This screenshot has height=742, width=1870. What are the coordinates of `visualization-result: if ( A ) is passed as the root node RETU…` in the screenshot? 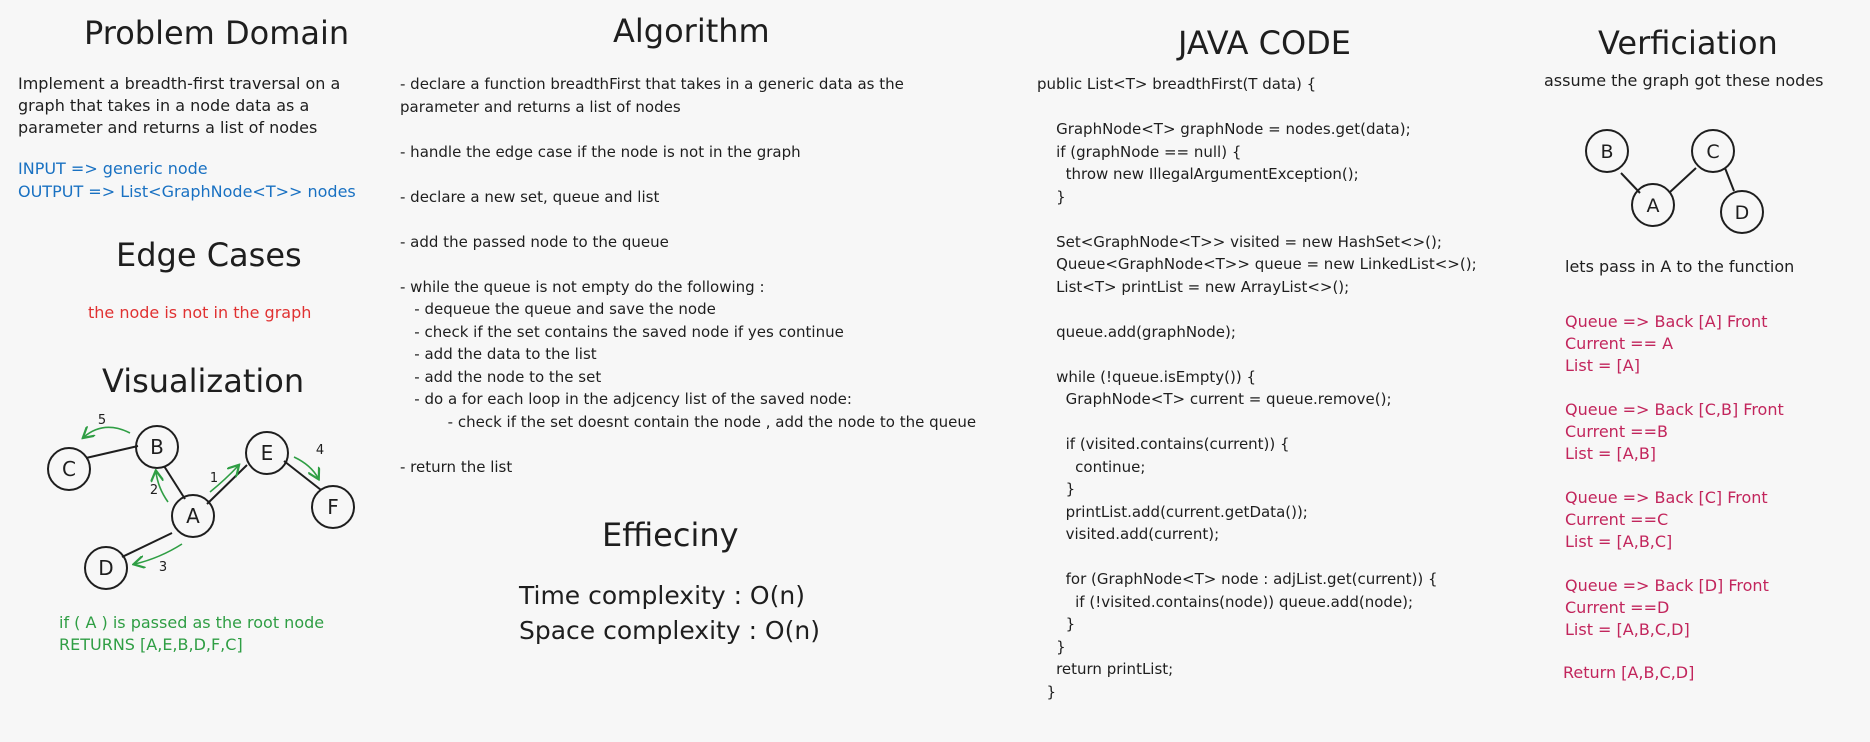 It's located at (192, 633).